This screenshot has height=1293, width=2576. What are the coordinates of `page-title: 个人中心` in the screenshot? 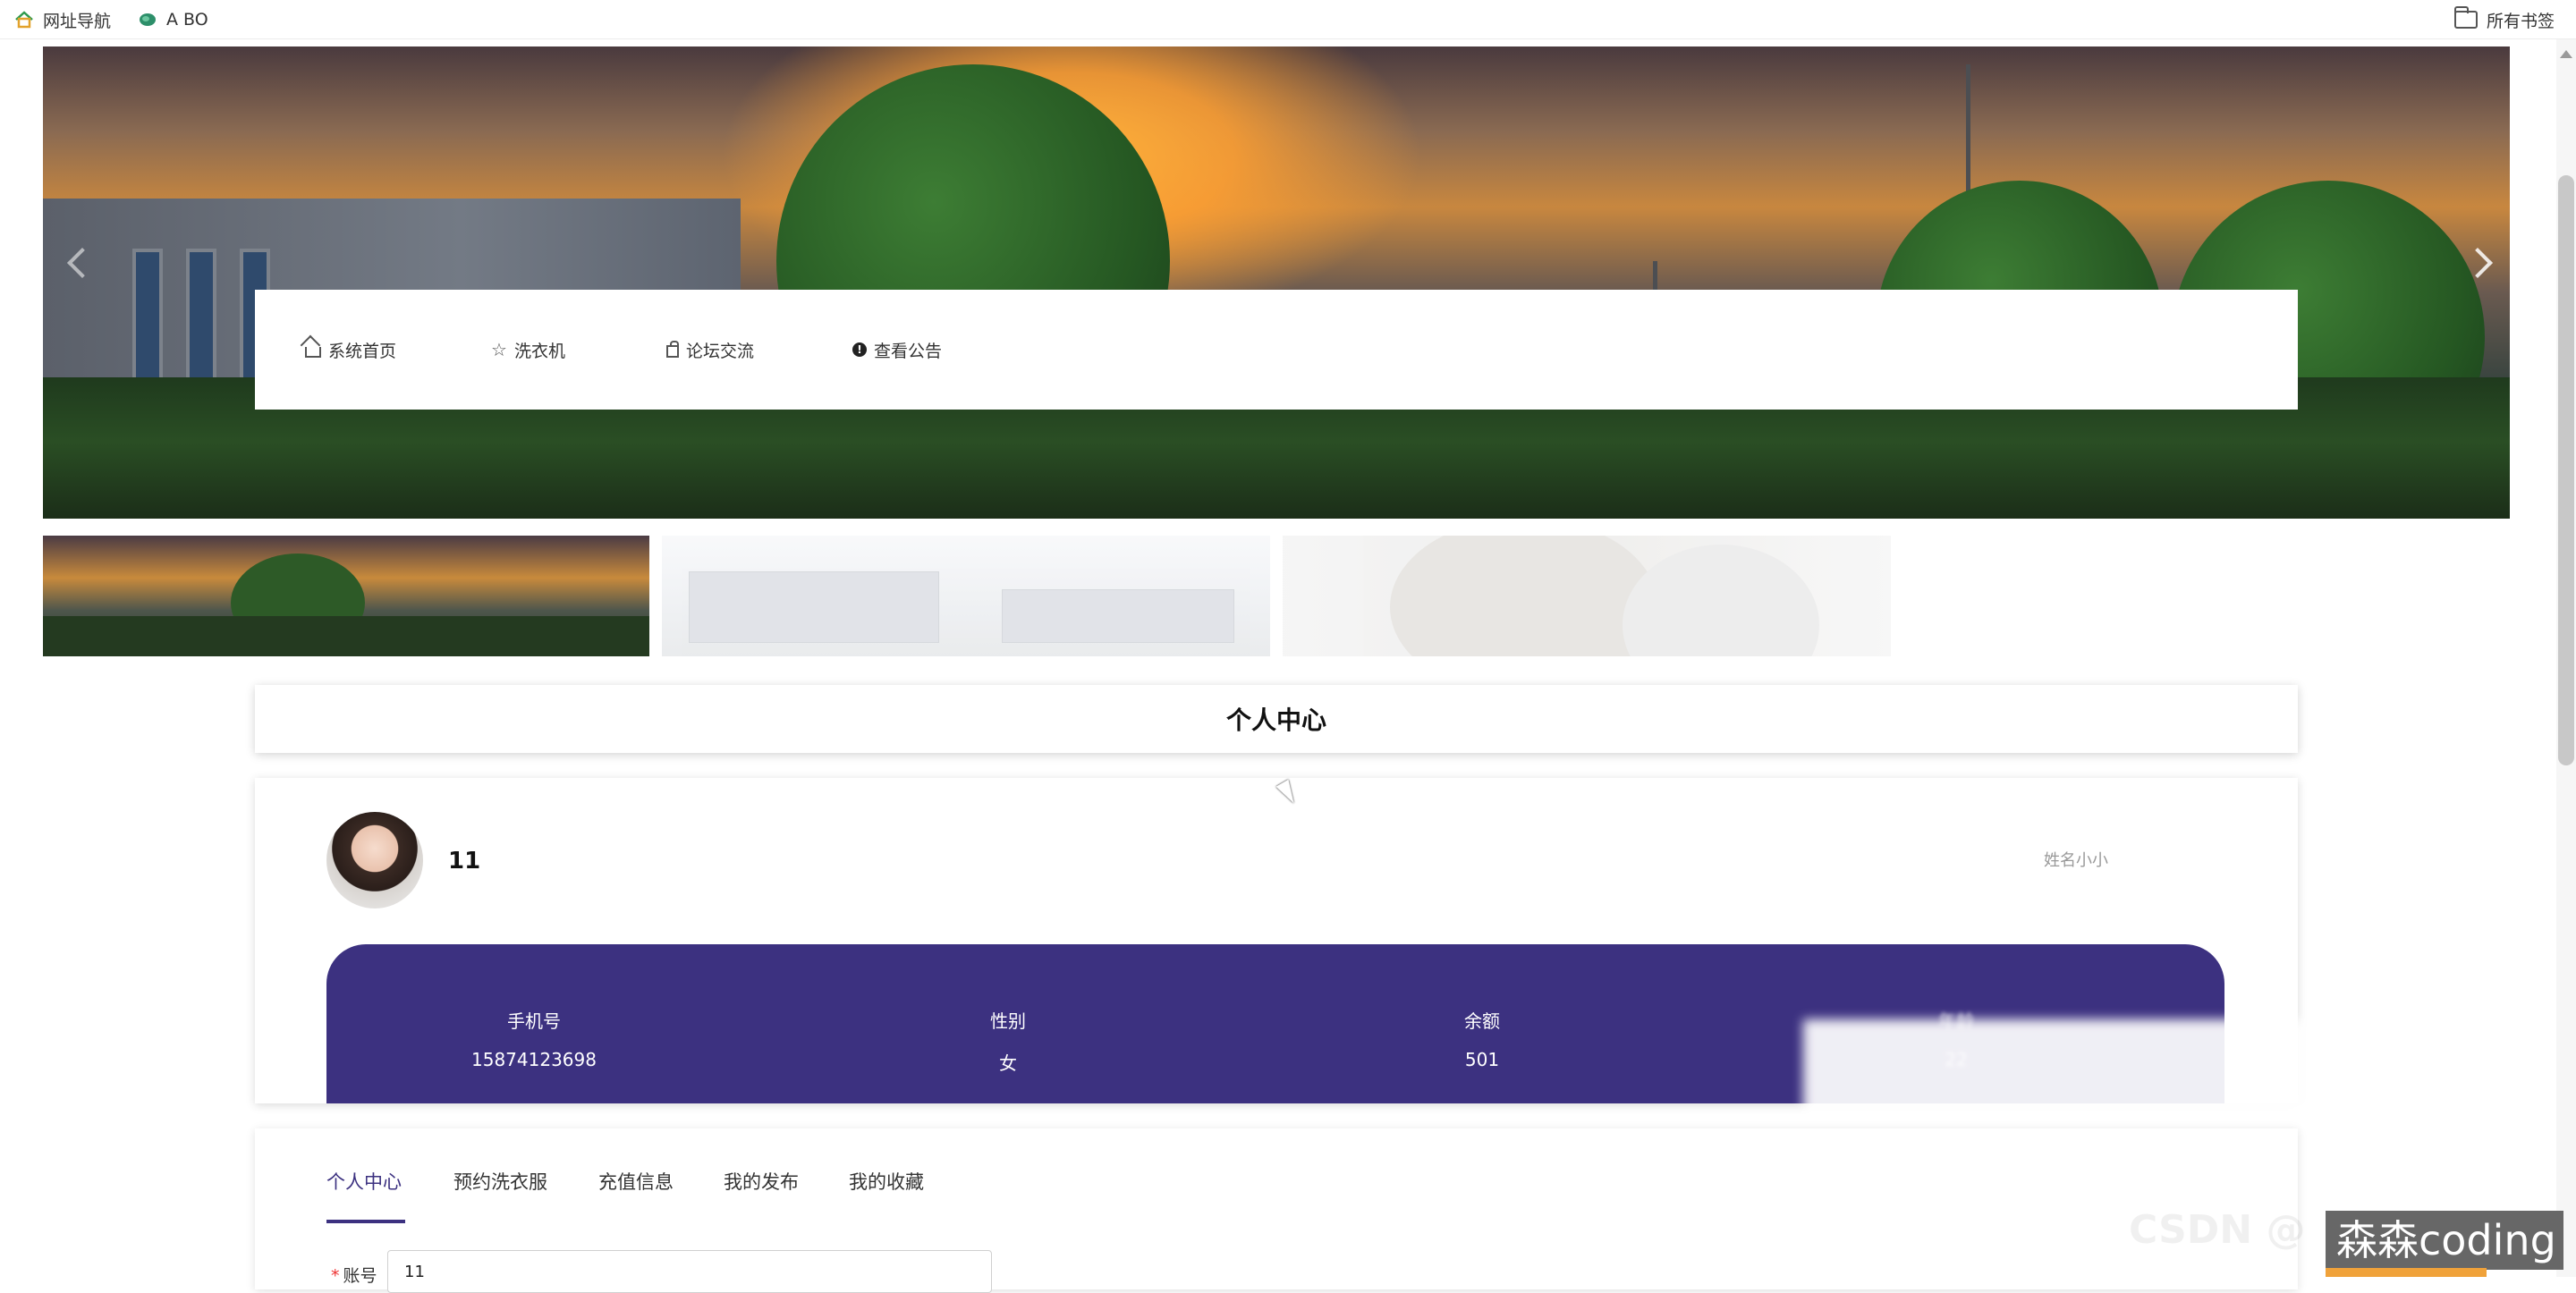 It's located at (1275, 721).